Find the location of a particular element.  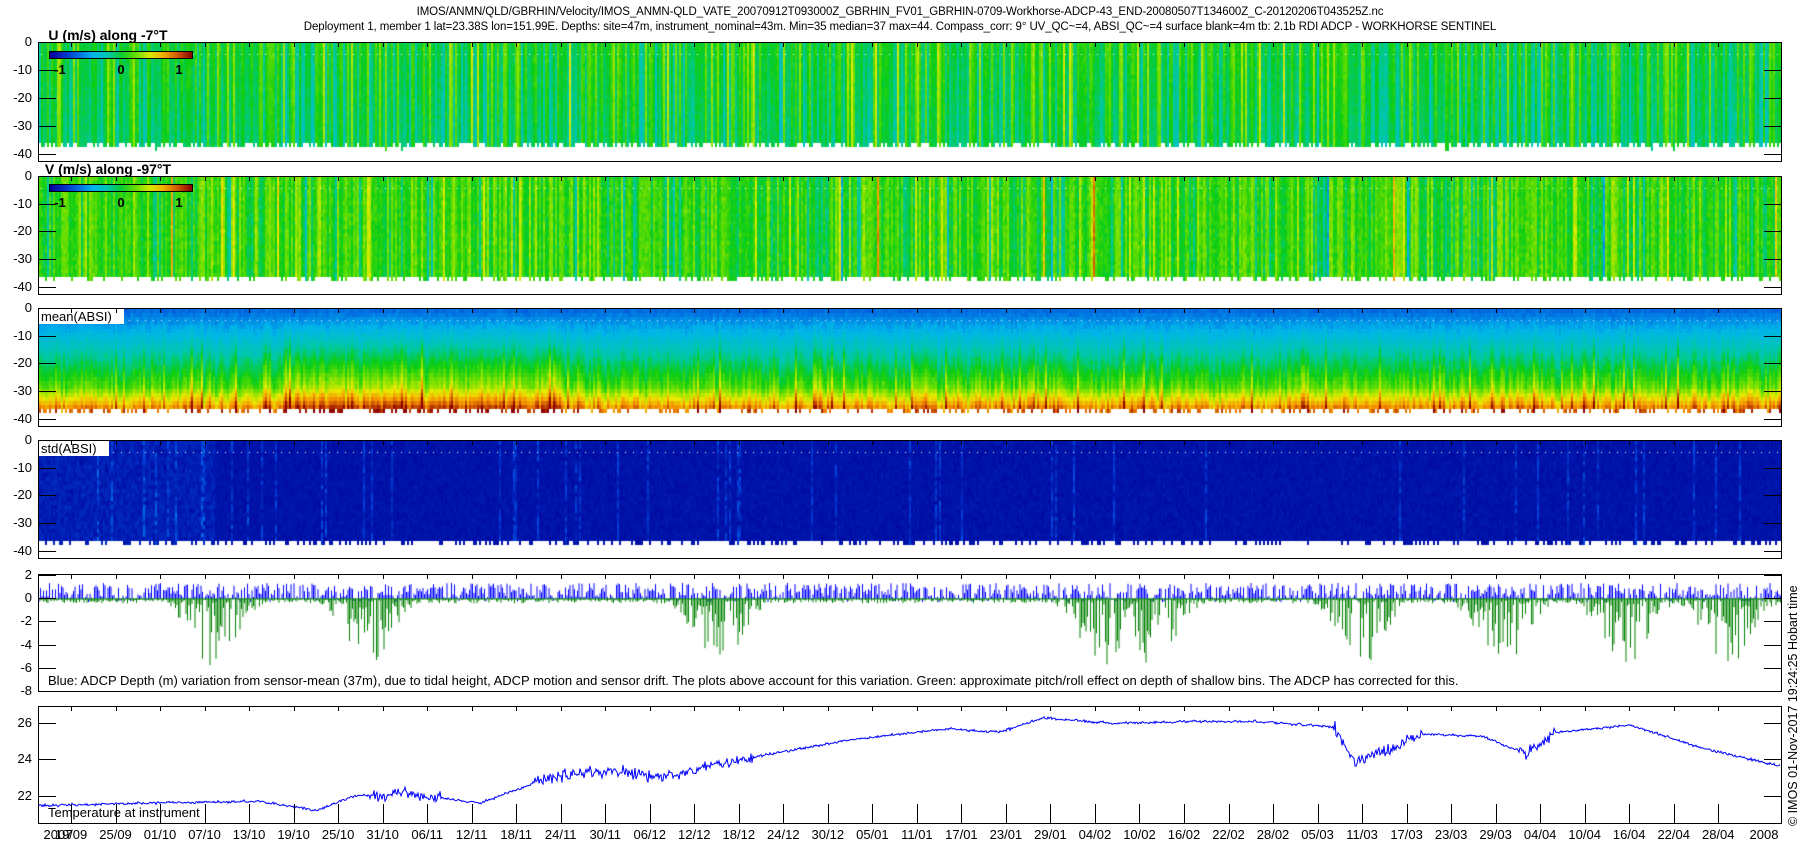

y-tick-label: -20 is located at coordinates (22, 97).